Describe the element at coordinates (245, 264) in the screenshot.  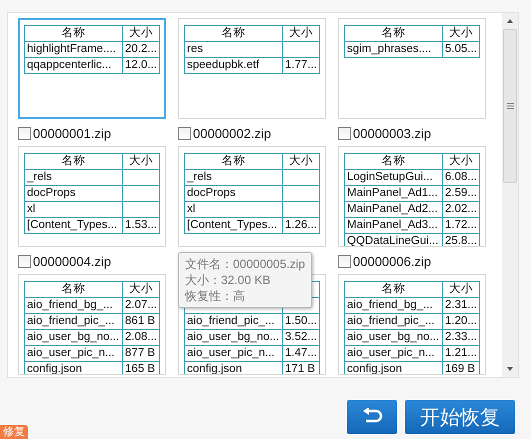
I see `tooltip-line: 文件名：00000005.zip` at that location.